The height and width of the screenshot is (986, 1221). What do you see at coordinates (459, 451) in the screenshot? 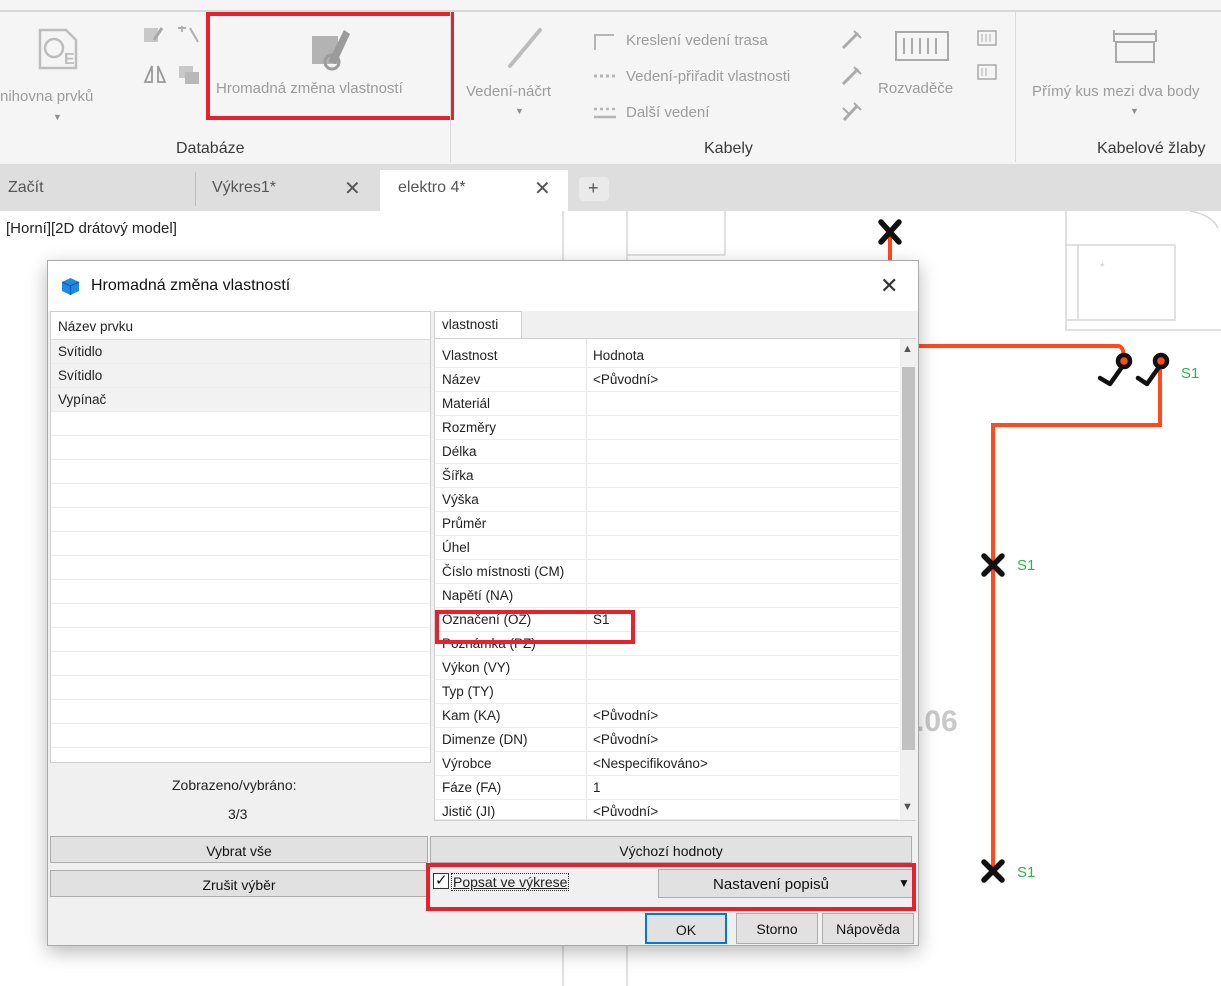
I see `property-name: Délka` at bounding box center [459, 451].